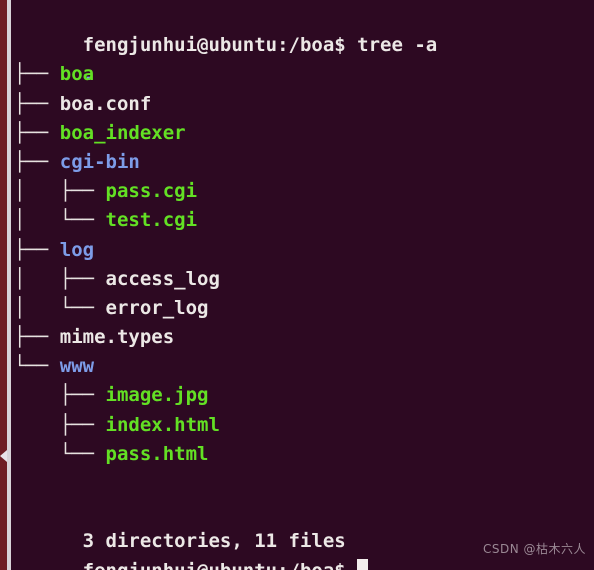 Image resolution: width=594 pixels, height=570 pixels. Describe the element at coordinates (77, 366) in the screenshot. I see `tree-entry-name: www` at that location.